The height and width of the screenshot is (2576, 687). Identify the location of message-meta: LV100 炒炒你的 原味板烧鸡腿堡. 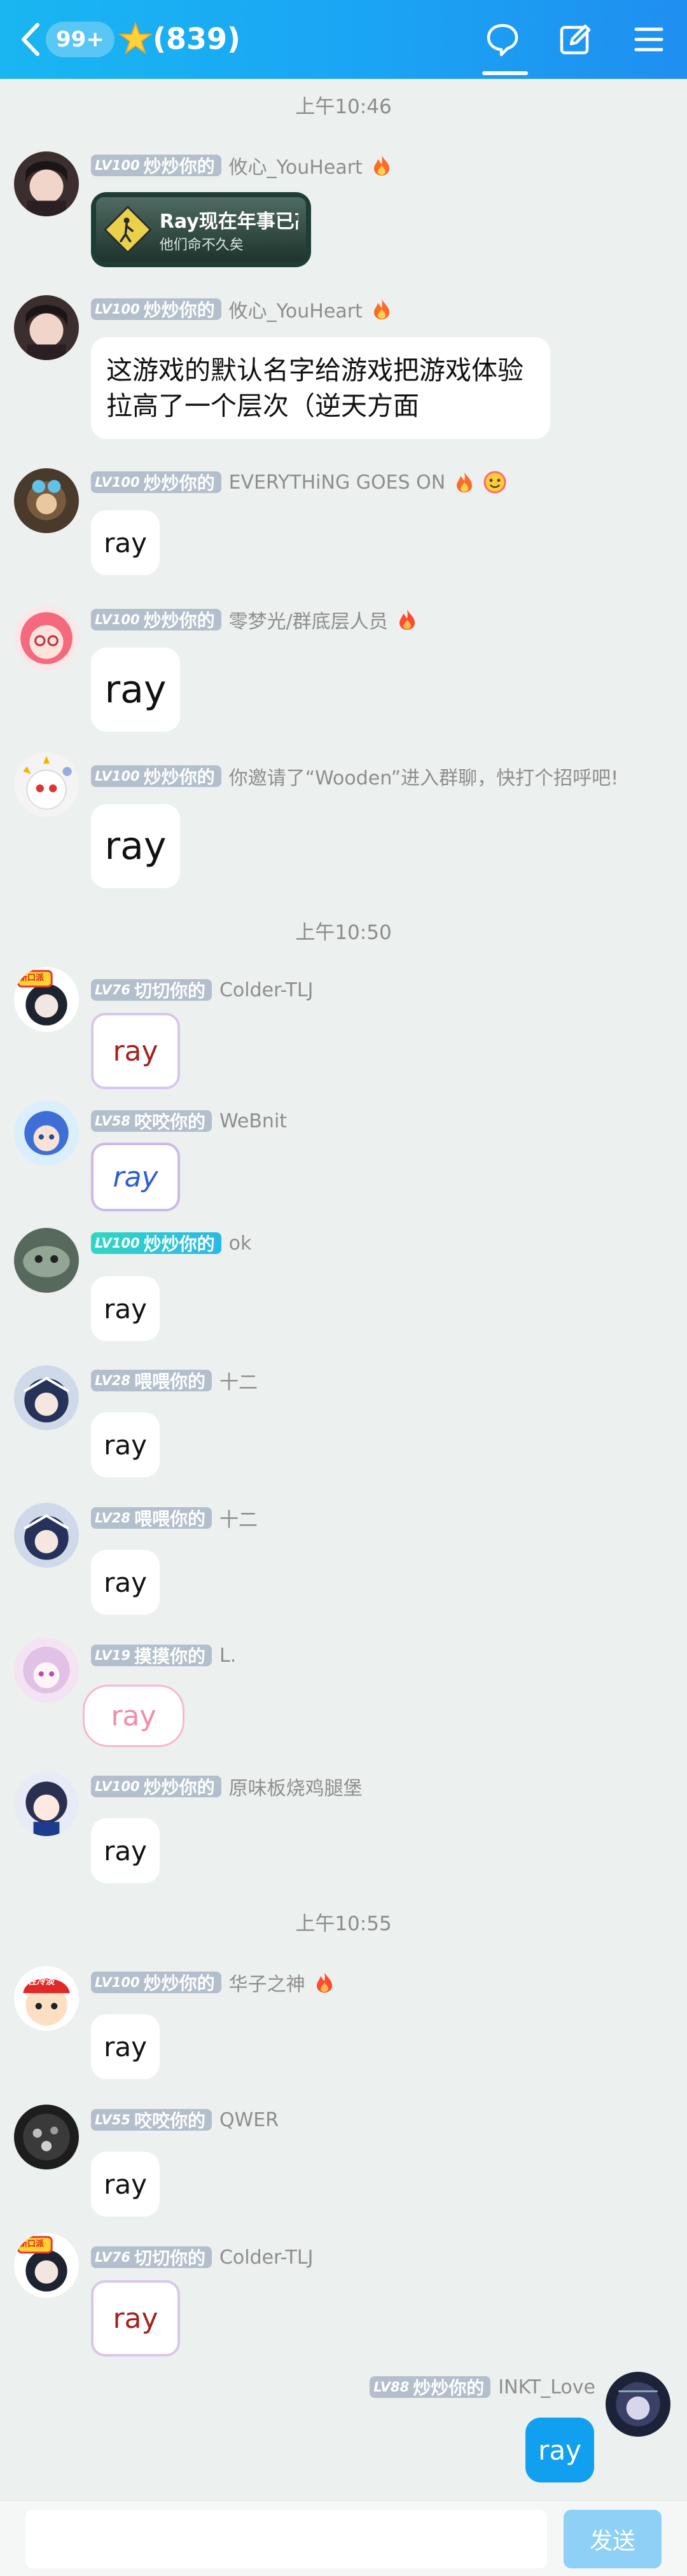
(227, 1786).